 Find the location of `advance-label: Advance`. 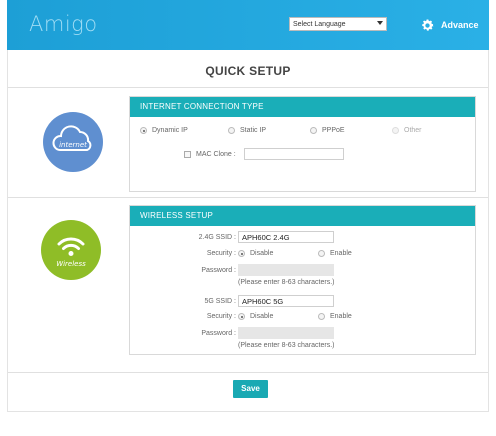

advance-label: Advance is located at coordinates (460, 25).